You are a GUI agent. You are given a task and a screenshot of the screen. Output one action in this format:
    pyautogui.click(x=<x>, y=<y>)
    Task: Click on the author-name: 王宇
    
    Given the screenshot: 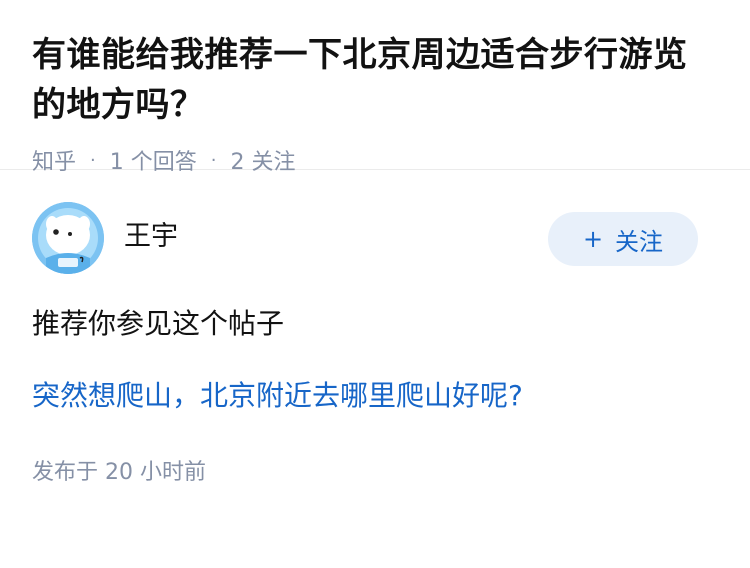 What is the action you would take?
    pyautogui.click(x=151, y=233)
    